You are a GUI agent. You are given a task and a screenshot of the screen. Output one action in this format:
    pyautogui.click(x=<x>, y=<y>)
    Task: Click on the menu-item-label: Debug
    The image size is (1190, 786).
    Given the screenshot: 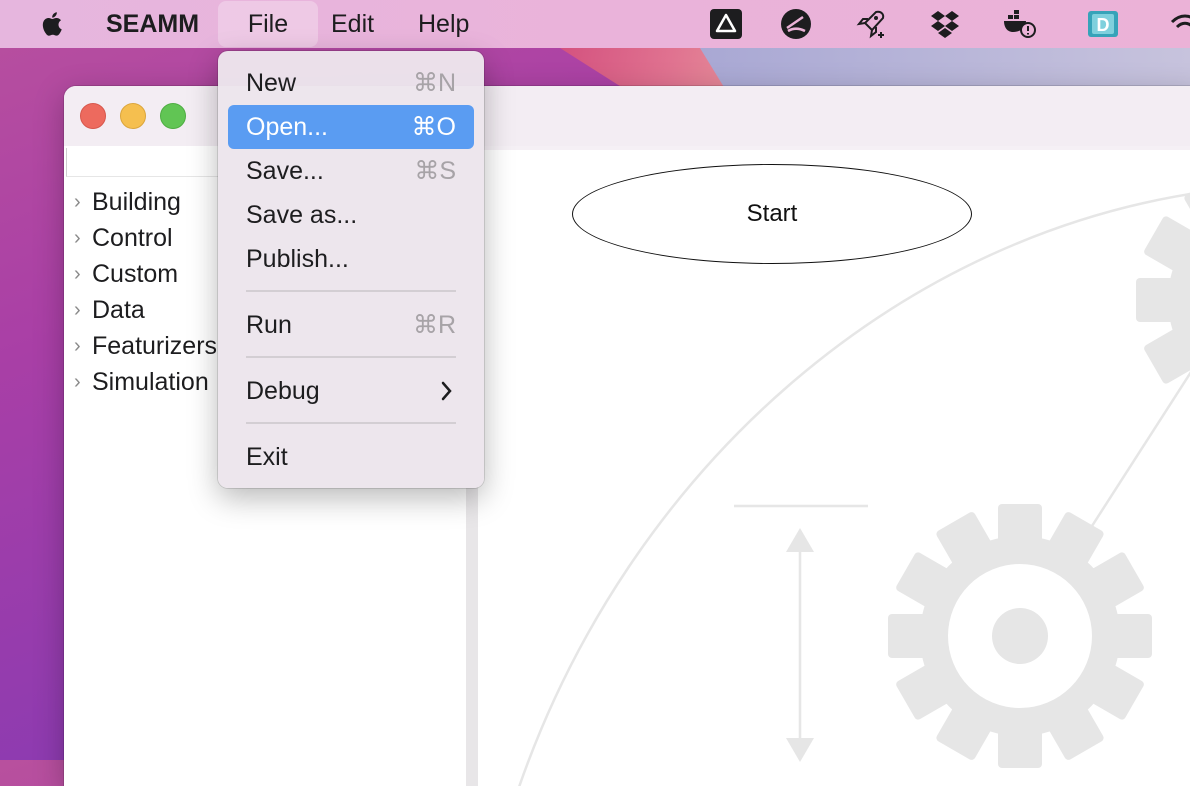 What is the action you would take?
    pyautogui.click(x=283, y=391)
    